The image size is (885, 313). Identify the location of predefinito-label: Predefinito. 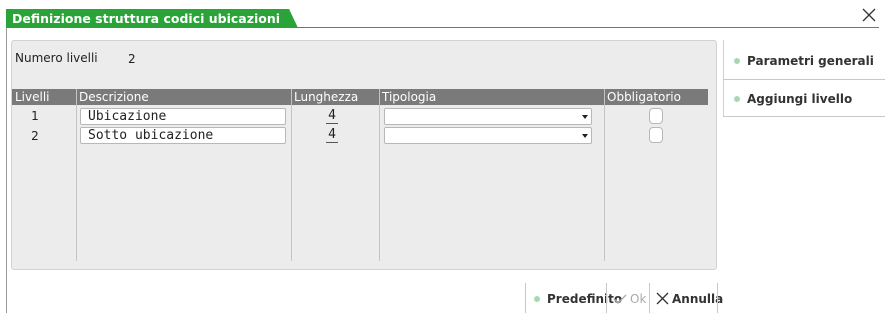
(585, 299).